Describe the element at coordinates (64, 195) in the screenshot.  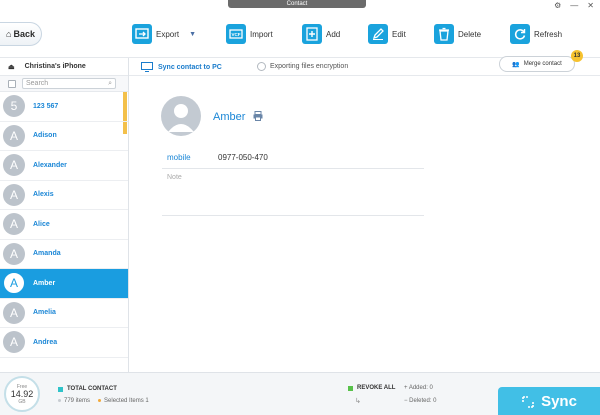
I see `list-item: A Alexis` at that location.